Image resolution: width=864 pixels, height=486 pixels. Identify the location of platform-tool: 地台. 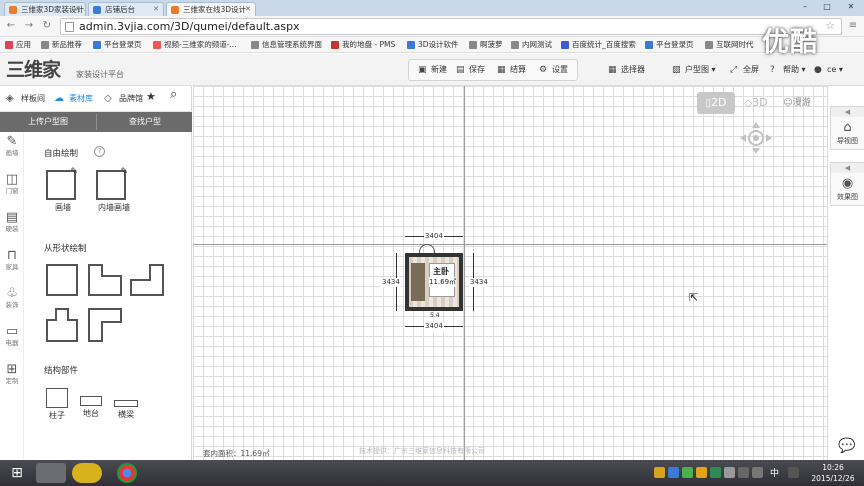
(91, 407).